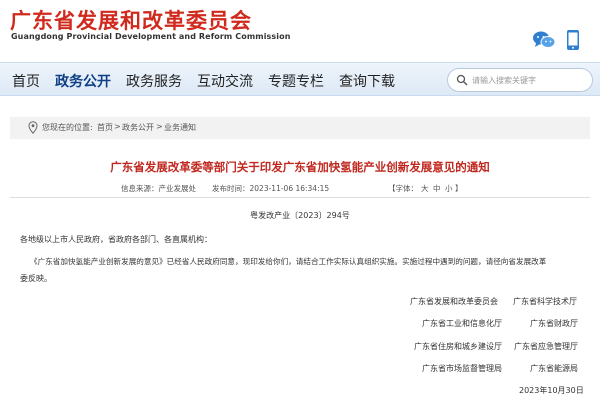 The width and height of the screenshot is (600, 400). Describe the element at coordinates (300, 215) in the screenshot. I see `document-number: 粤发改产业〔2023〕294号` at that location.